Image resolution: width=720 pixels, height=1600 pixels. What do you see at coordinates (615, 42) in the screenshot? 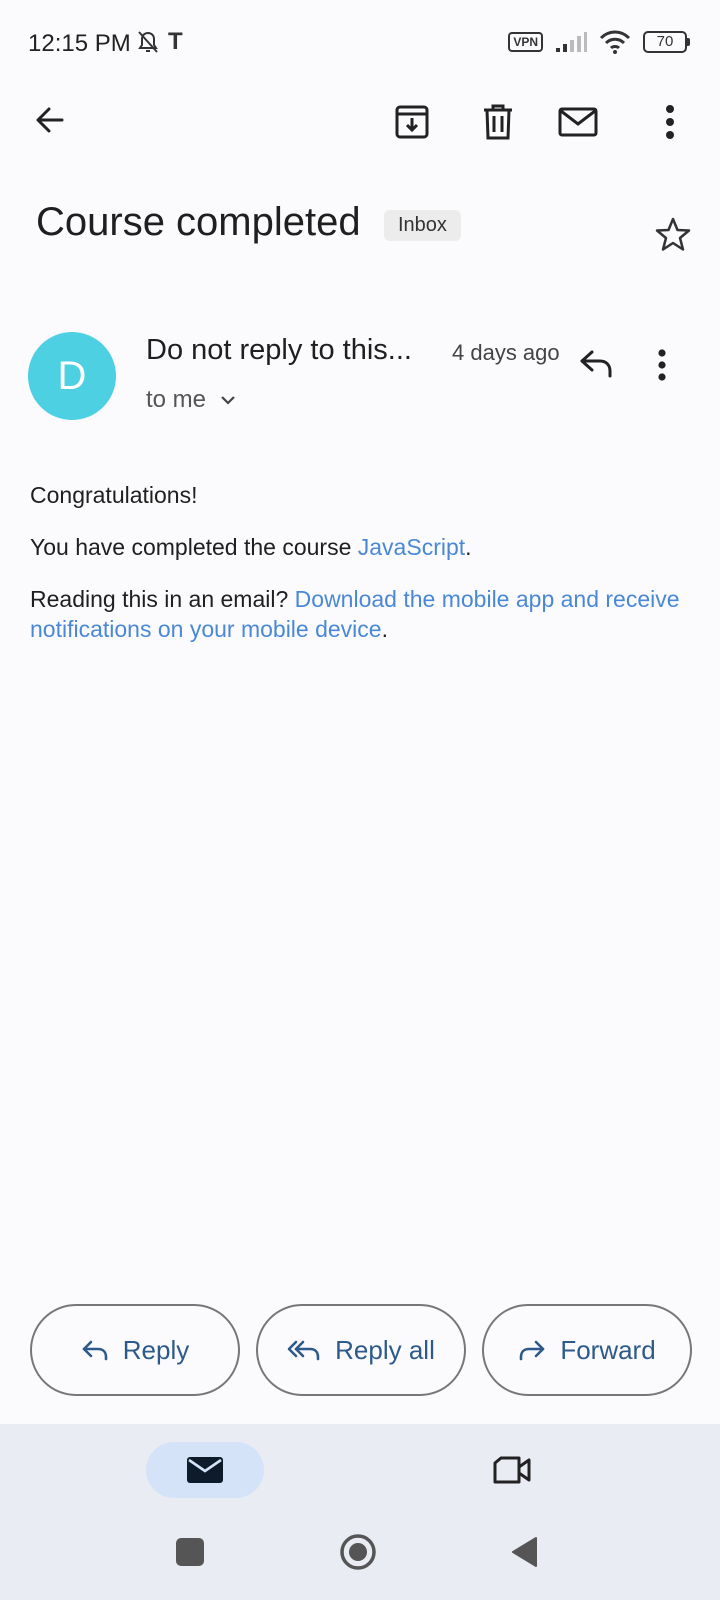
I see `wifi-icon` at bounding box center [615, 42].